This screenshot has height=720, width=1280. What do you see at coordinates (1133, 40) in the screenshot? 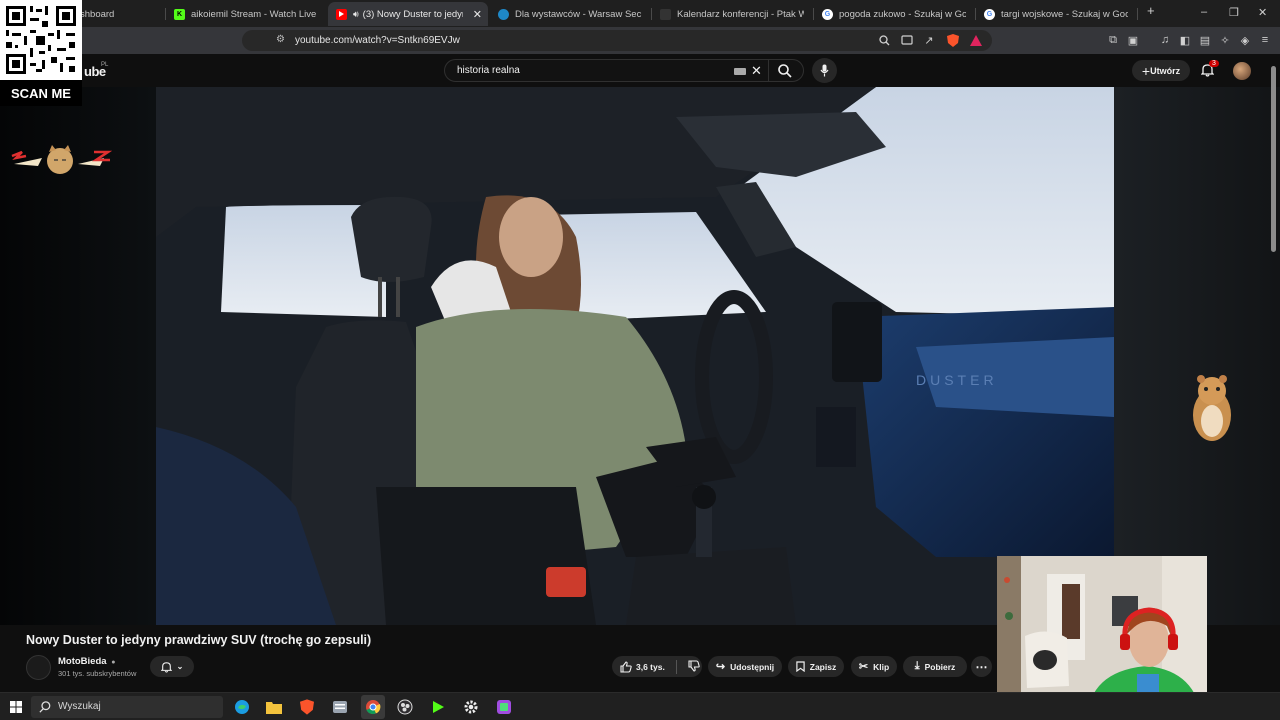
I see `screenshot-icon: ▣` at bounding box center [1133, 40].